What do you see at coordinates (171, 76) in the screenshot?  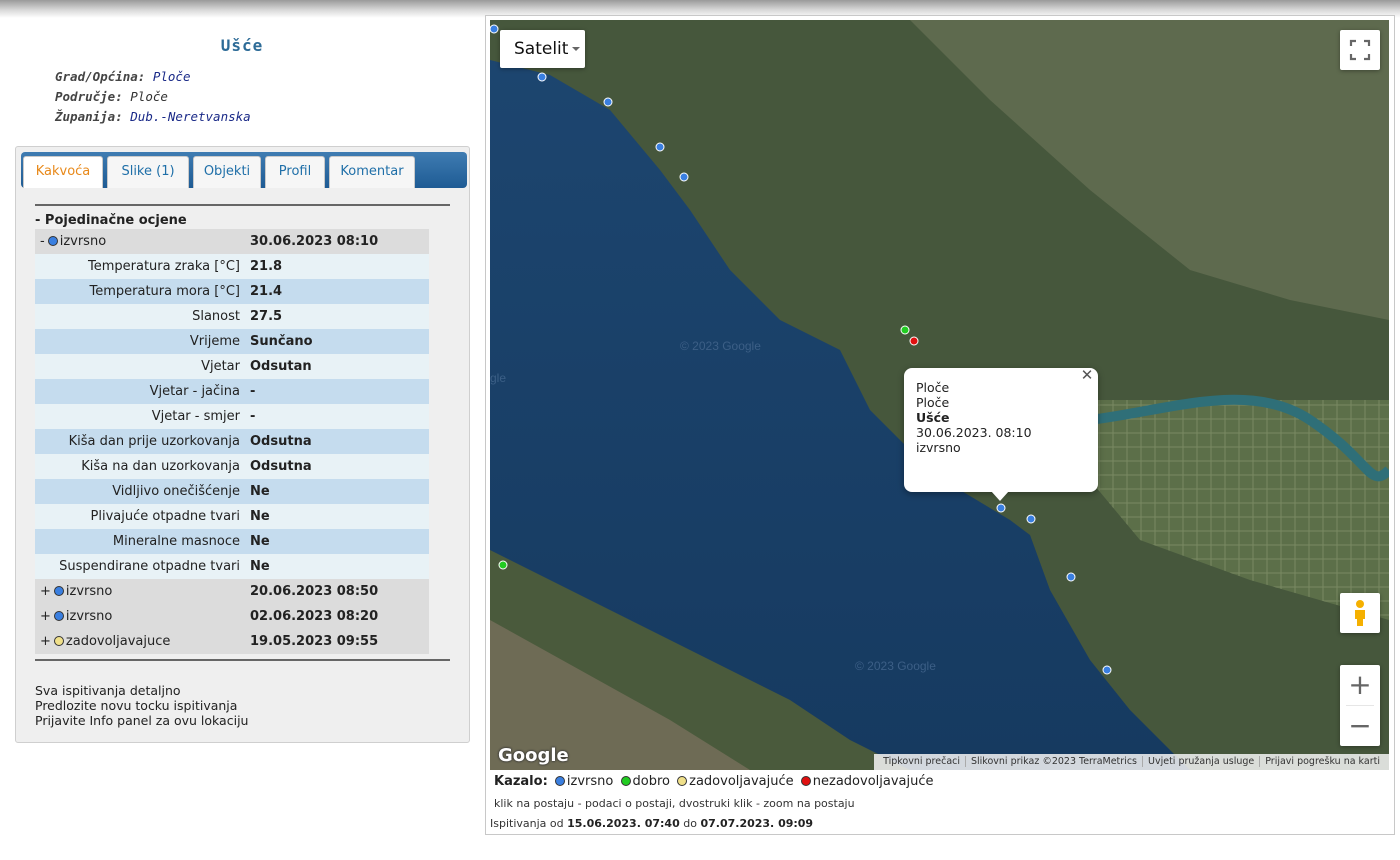 I see `meta-city-value: Ploče` at bounding box center [171, 76].